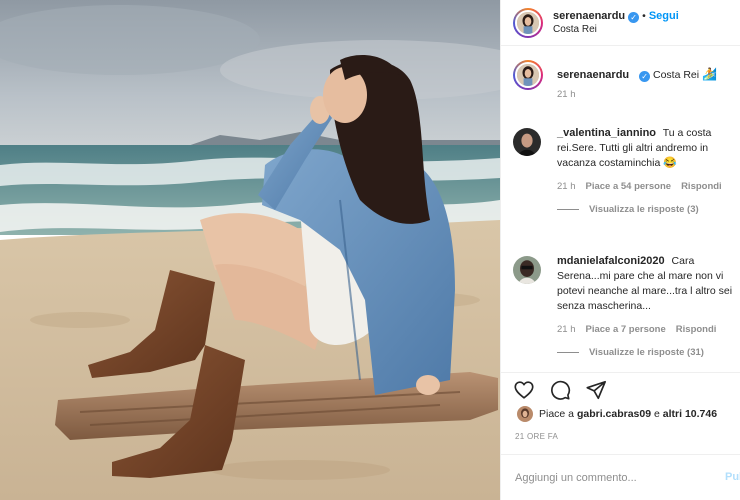  Describe the element at coordinates (732, 477) in the screenshot. I see `publish-button: Pubblica` at that location.